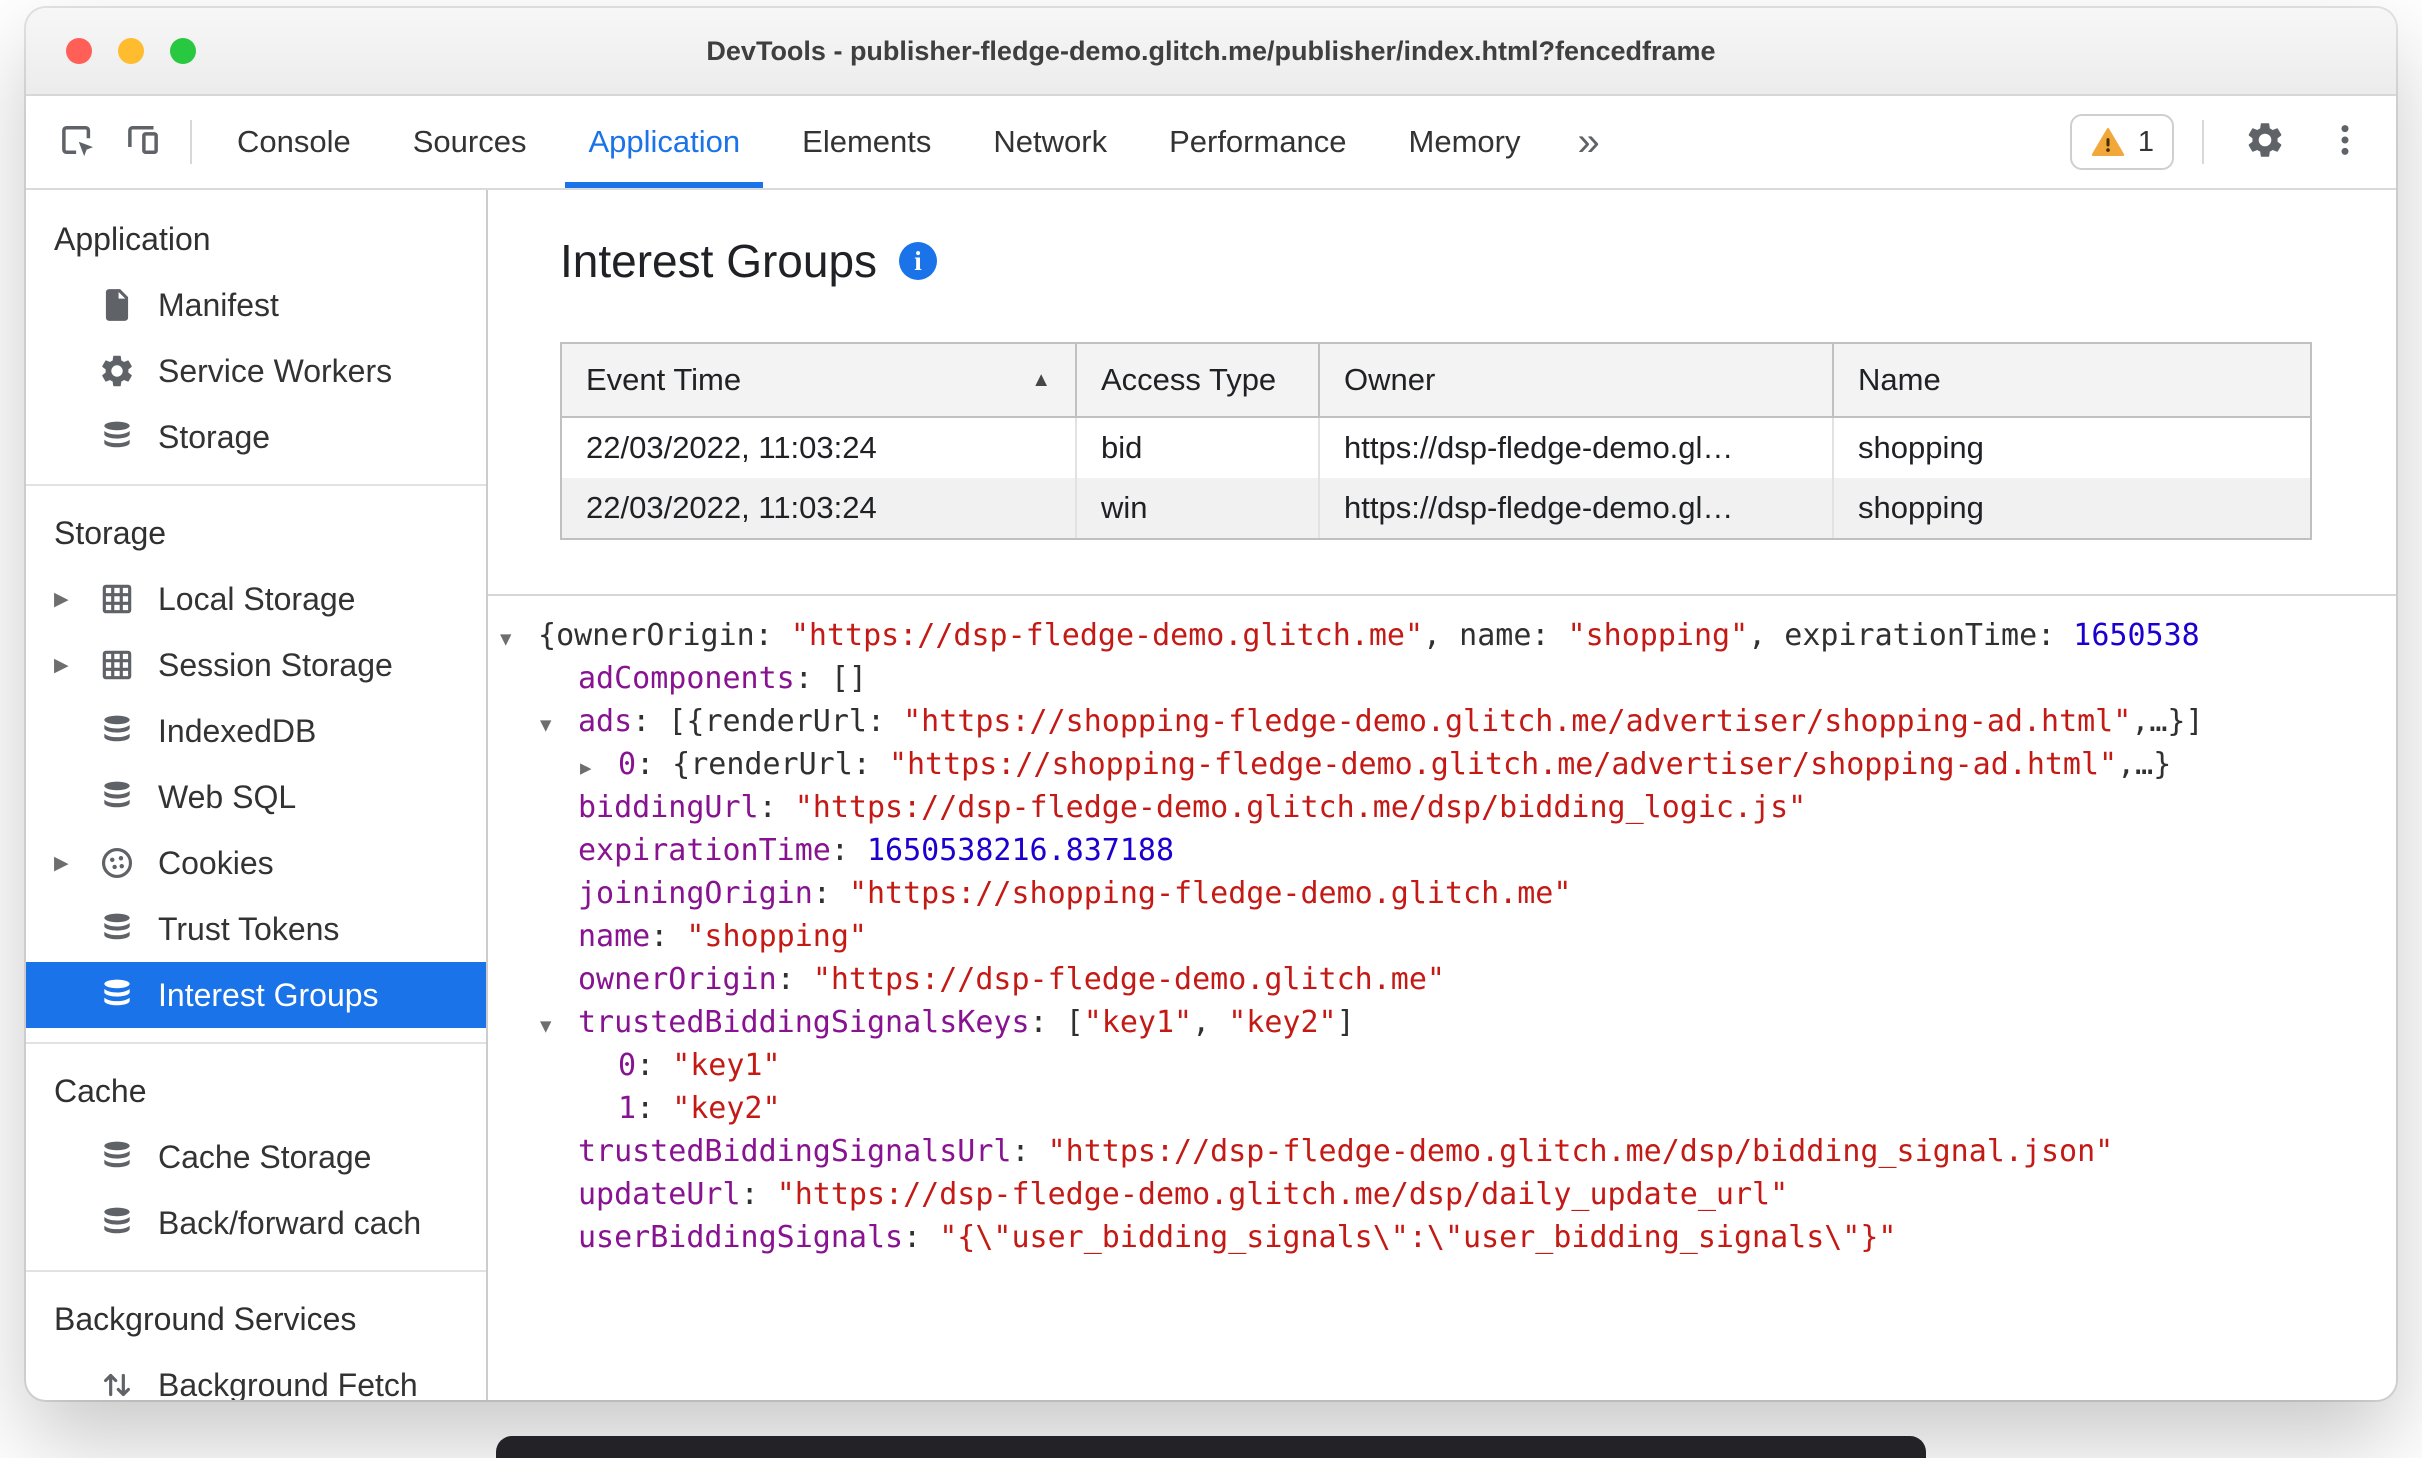  What do you see at coordinates (1442, 1065) in the screenshot?
I see `tree-row: 0: "key1"` at bounding box center [1442, 1065].